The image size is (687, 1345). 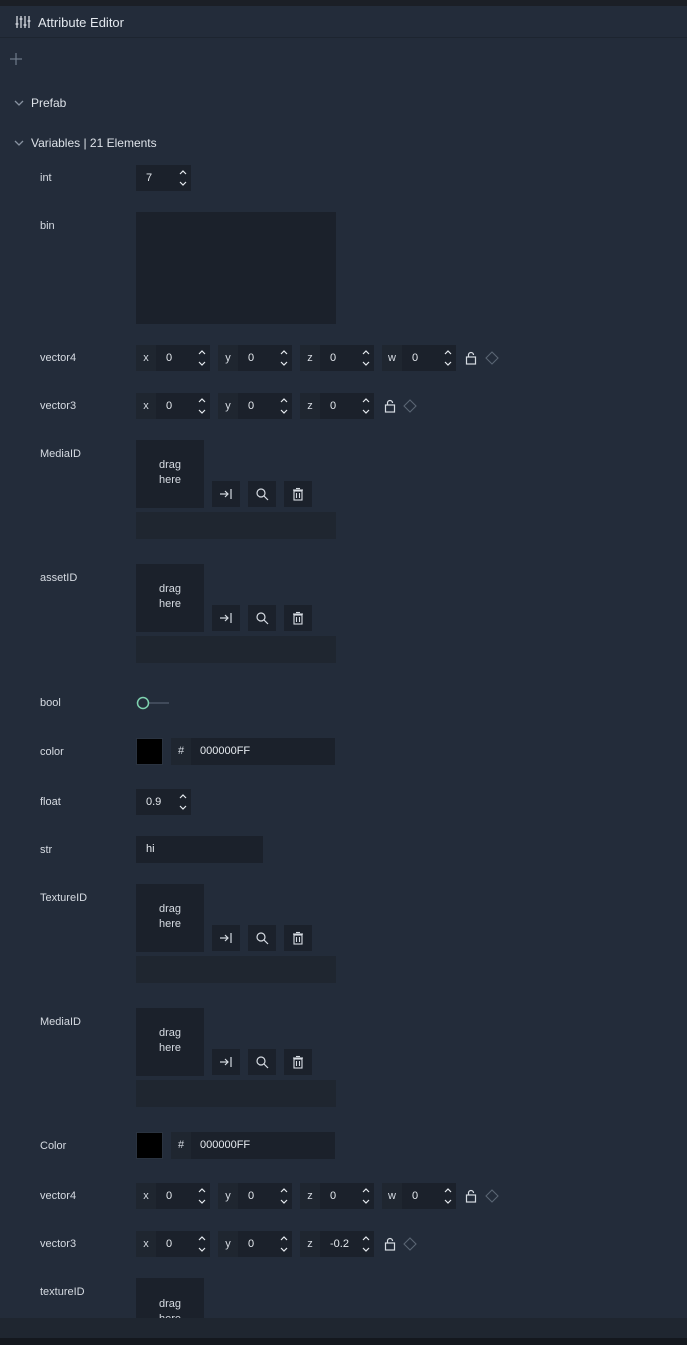 I want to click on vector4-y-input: 0, so click(x=265, y=358).